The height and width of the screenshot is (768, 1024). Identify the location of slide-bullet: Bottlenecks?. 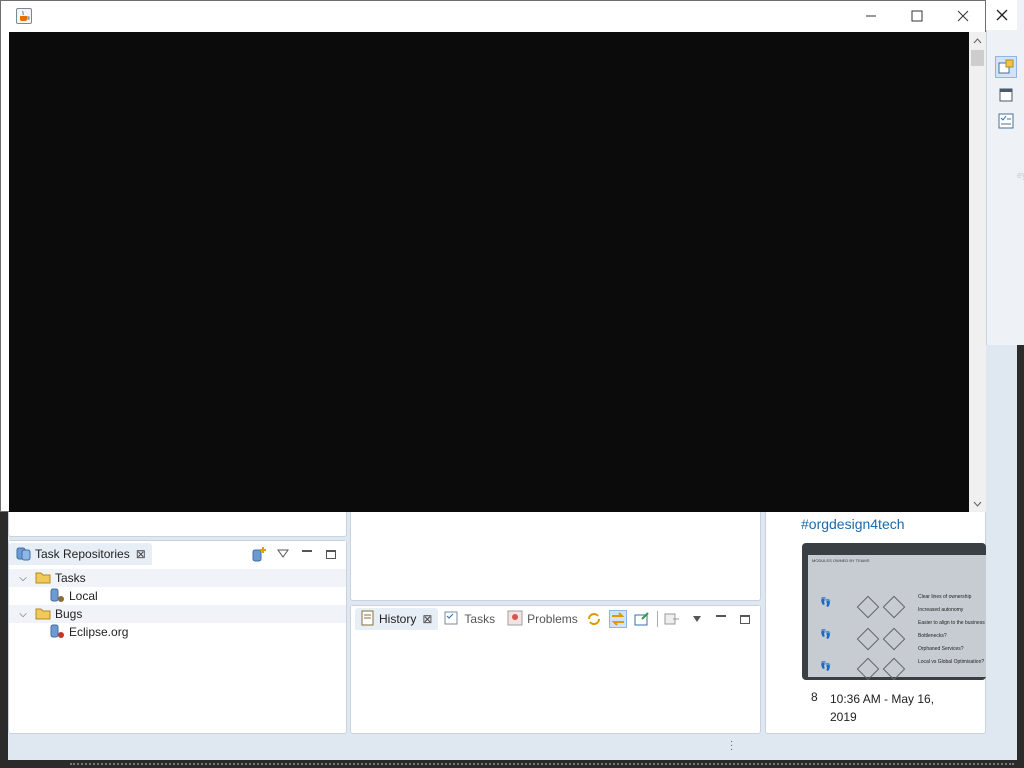
(932, 636).